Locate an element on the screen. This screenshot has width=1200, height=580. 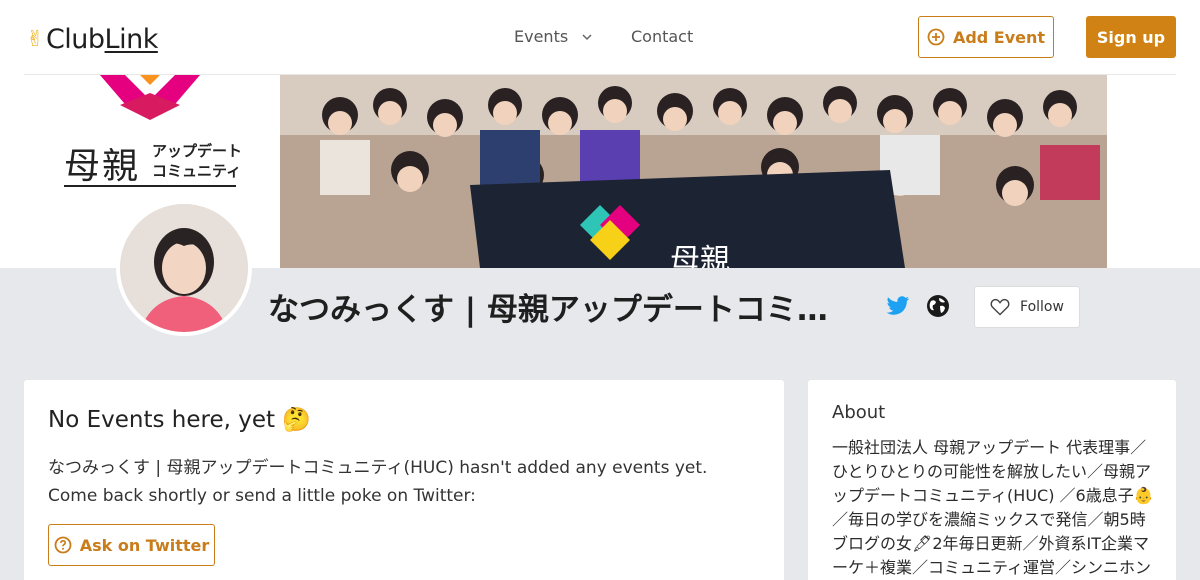
brand-subtitle-line2: コミュニティ is located at coordinates (197, 171).